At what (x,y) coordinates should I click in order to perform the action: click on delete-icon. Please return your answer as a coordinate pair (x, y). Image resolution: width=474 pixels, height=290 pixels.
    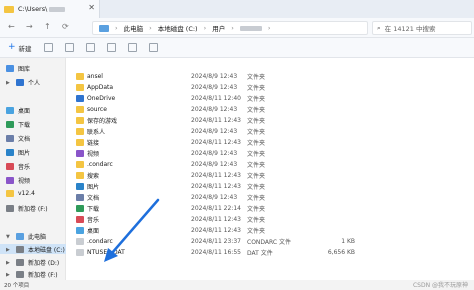
    Looking at the image, I should click on (153, 47).